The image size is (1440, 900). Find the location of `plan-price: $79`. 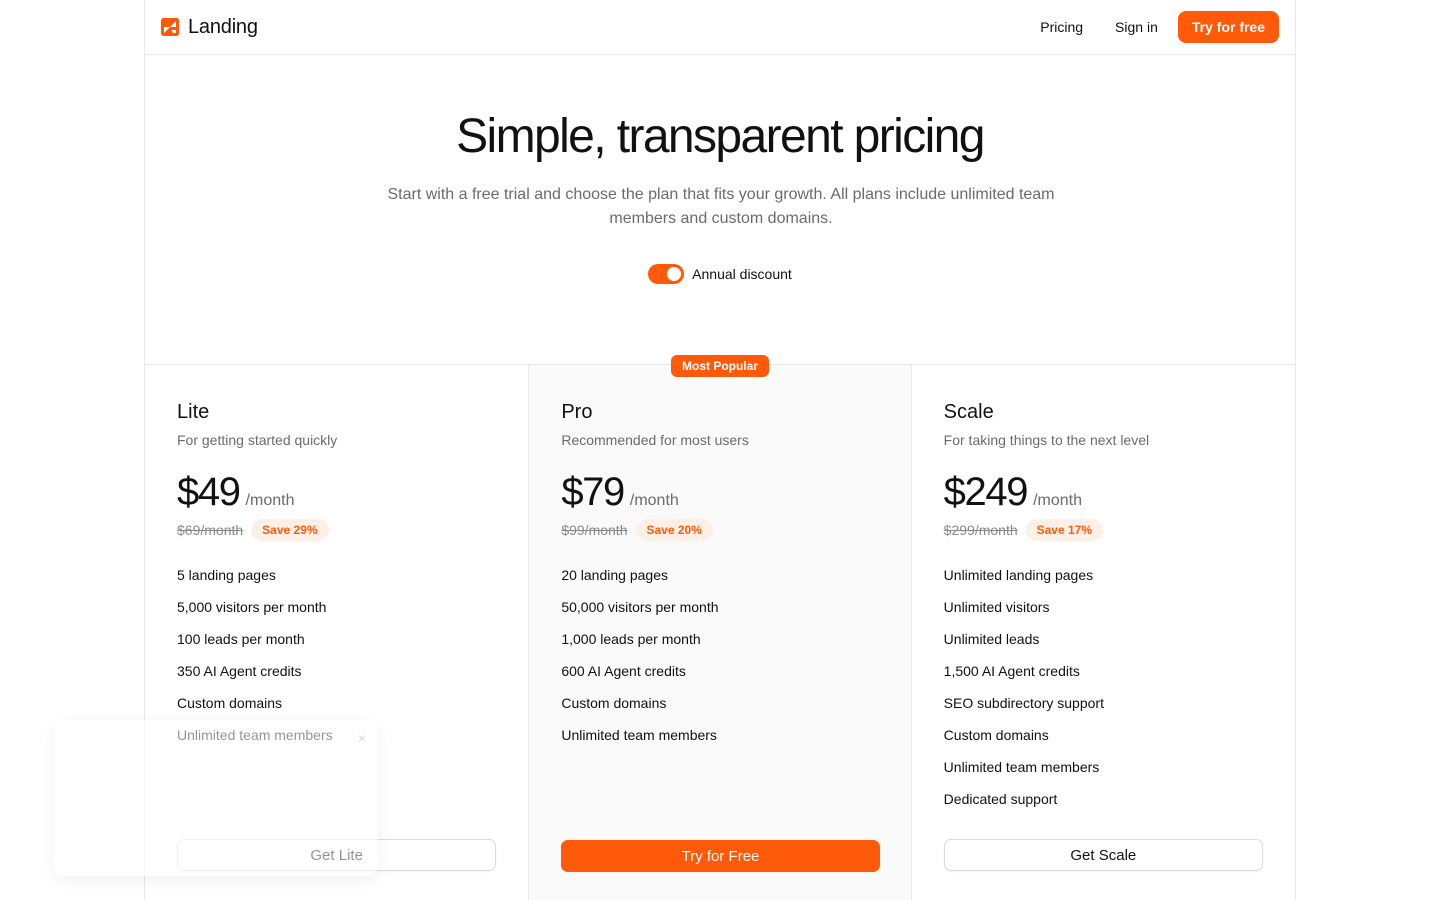

plan-price: $79 is located at coordinates (593, 492).